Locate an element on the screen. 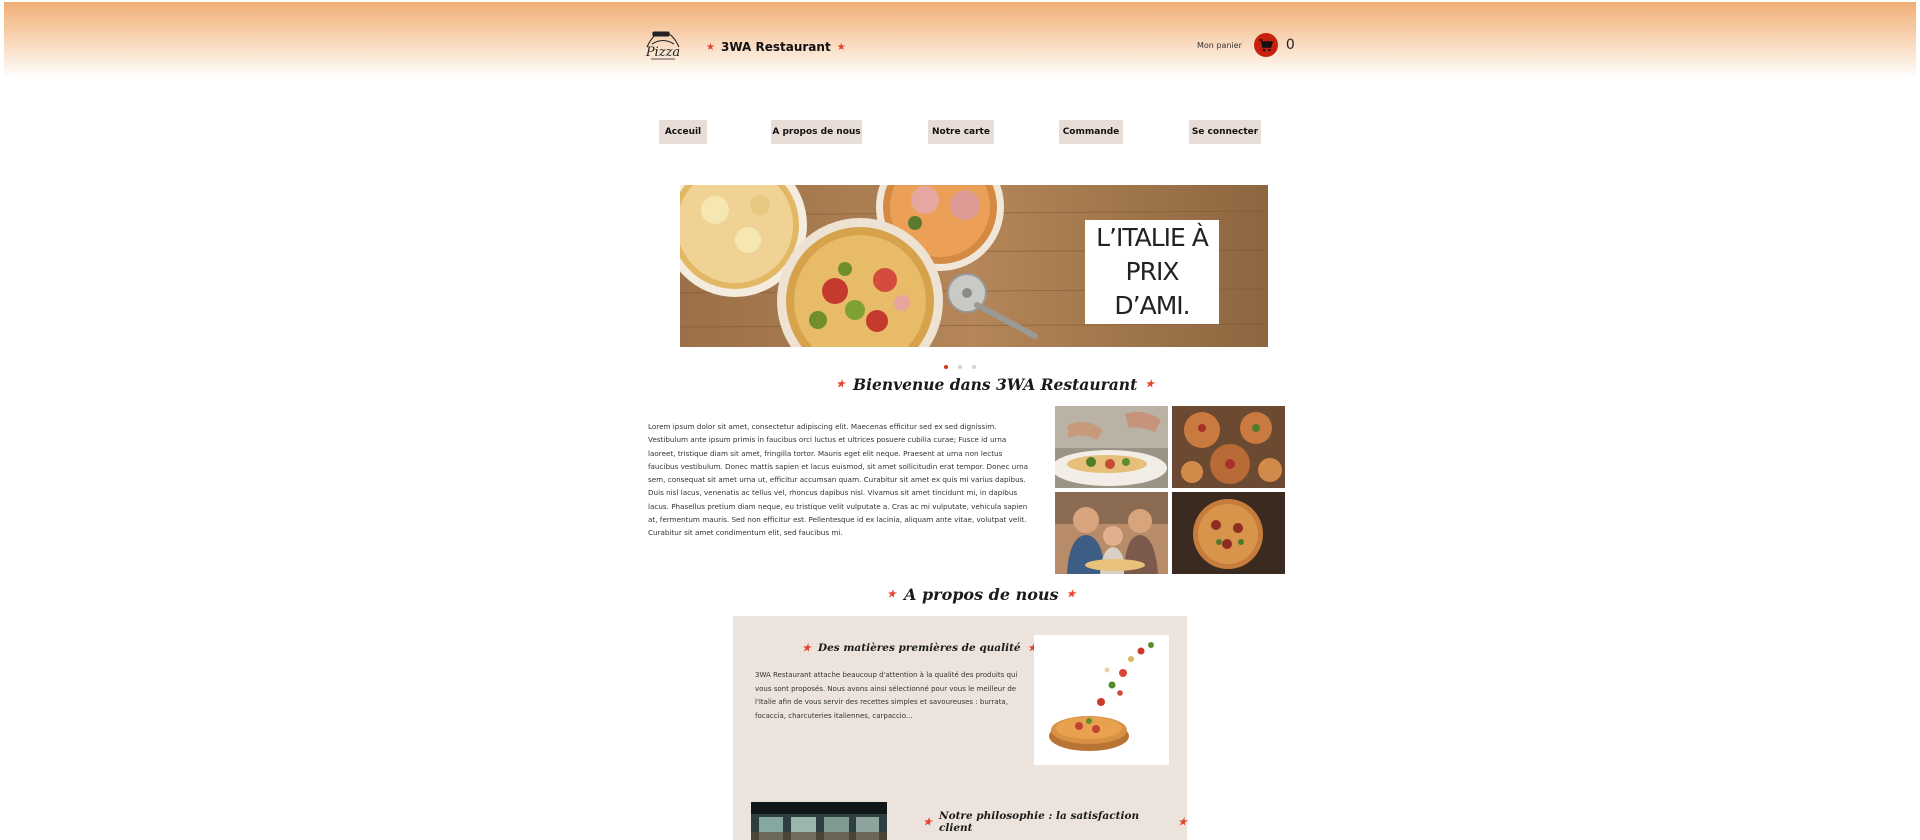 This screenshot has width=1920, height=840. gallery-image-pizza is located at coordinates (1228, 533).